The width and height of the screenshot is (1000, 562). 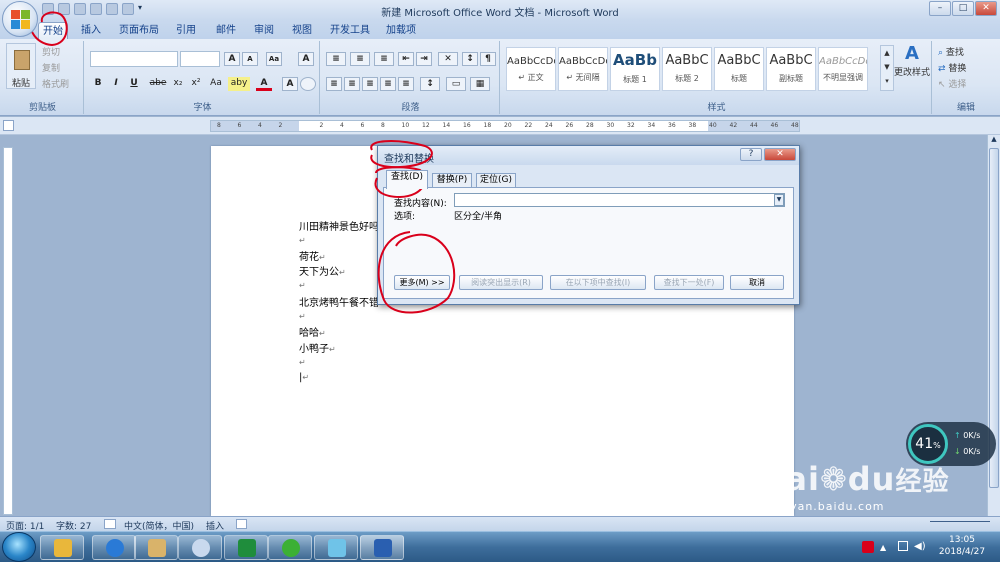 What do you see at coordinates (196, 84) in the screenshot?
I see `superscript-button: x²` at bounding box center [196, 84].